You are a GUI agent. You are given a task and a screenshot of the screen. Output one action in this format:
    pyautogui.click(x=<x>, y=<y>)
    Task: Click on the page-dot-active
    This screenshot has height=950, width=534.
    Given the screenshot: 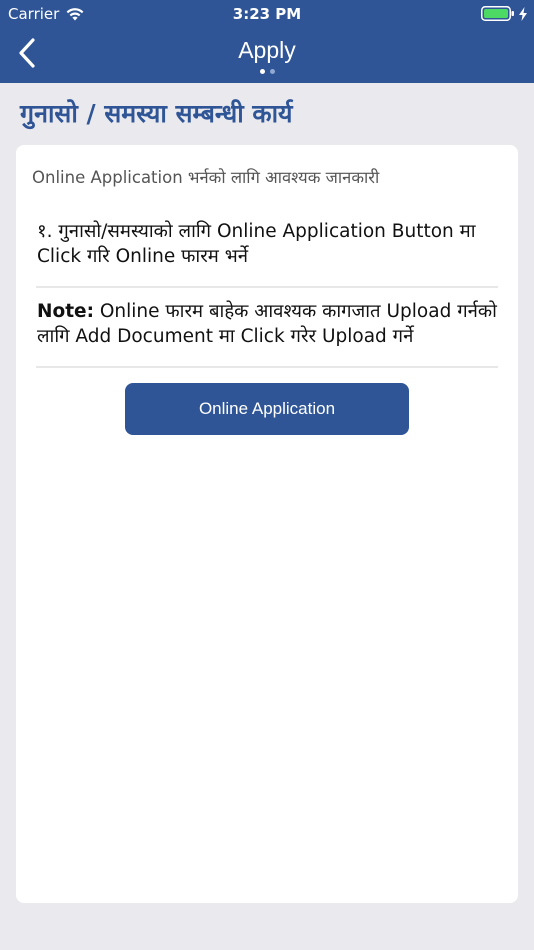 What is the action you would take?
    pyautogui.click(x=262, y=71)
    